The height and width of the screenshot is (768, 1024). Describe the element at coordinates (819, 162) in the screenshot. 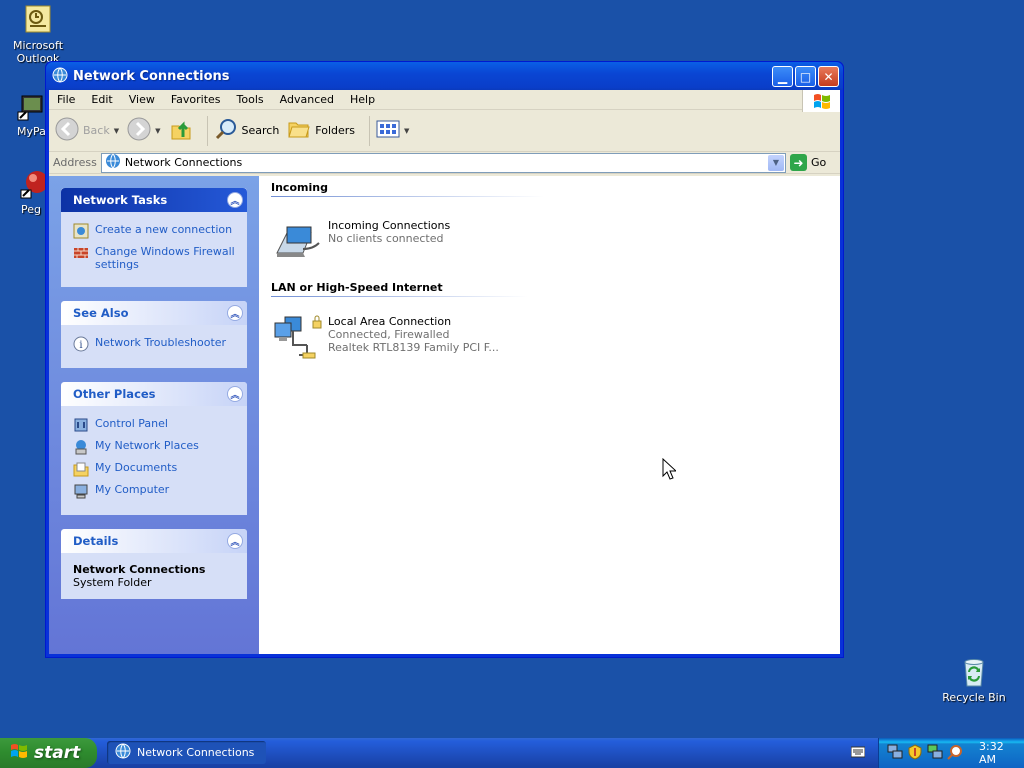

I see `go-label: Go` at that location.